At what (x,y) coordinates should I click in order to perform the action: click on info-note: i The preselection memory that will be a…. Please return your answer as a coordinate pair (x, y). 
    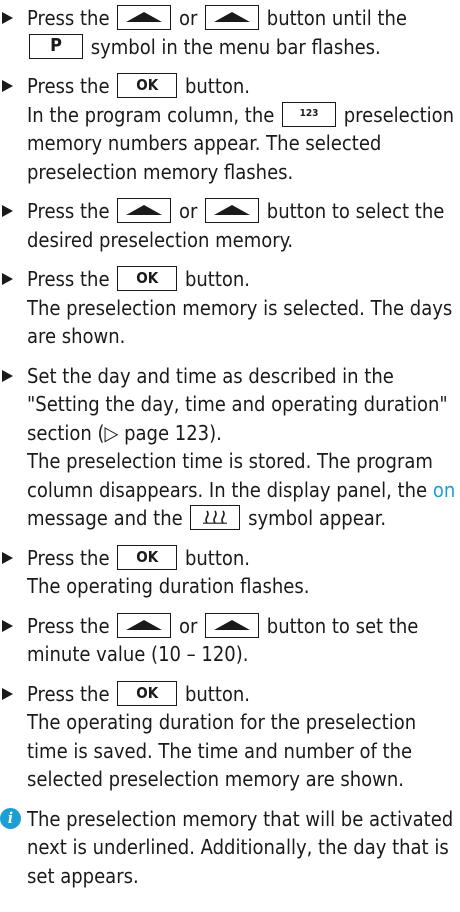
    Looking at the image, I should click on (230, 848).